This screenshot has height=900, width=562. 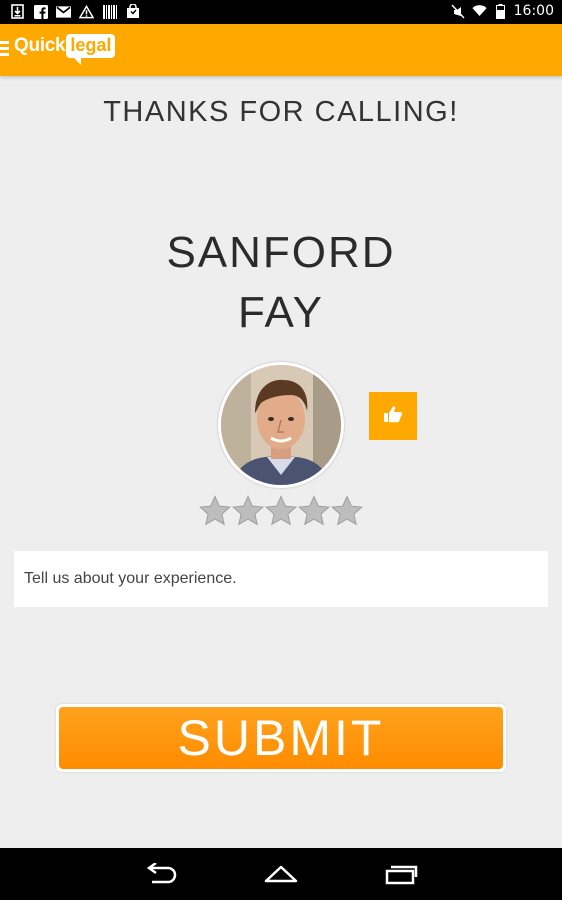 What do you see at coordinates (281, 252) in the screenshot?
I see `lawyer-first-name: SANFORD` at bounding box center [281, 252].